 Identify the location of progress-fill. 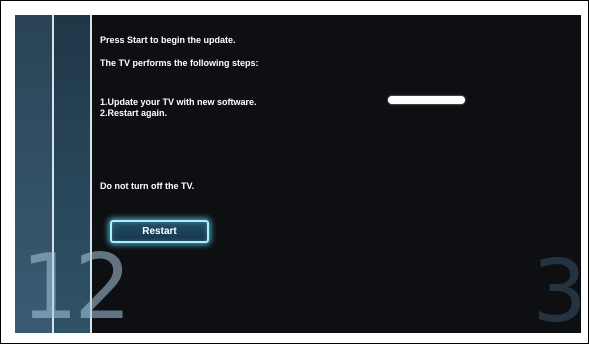
(426, 100).